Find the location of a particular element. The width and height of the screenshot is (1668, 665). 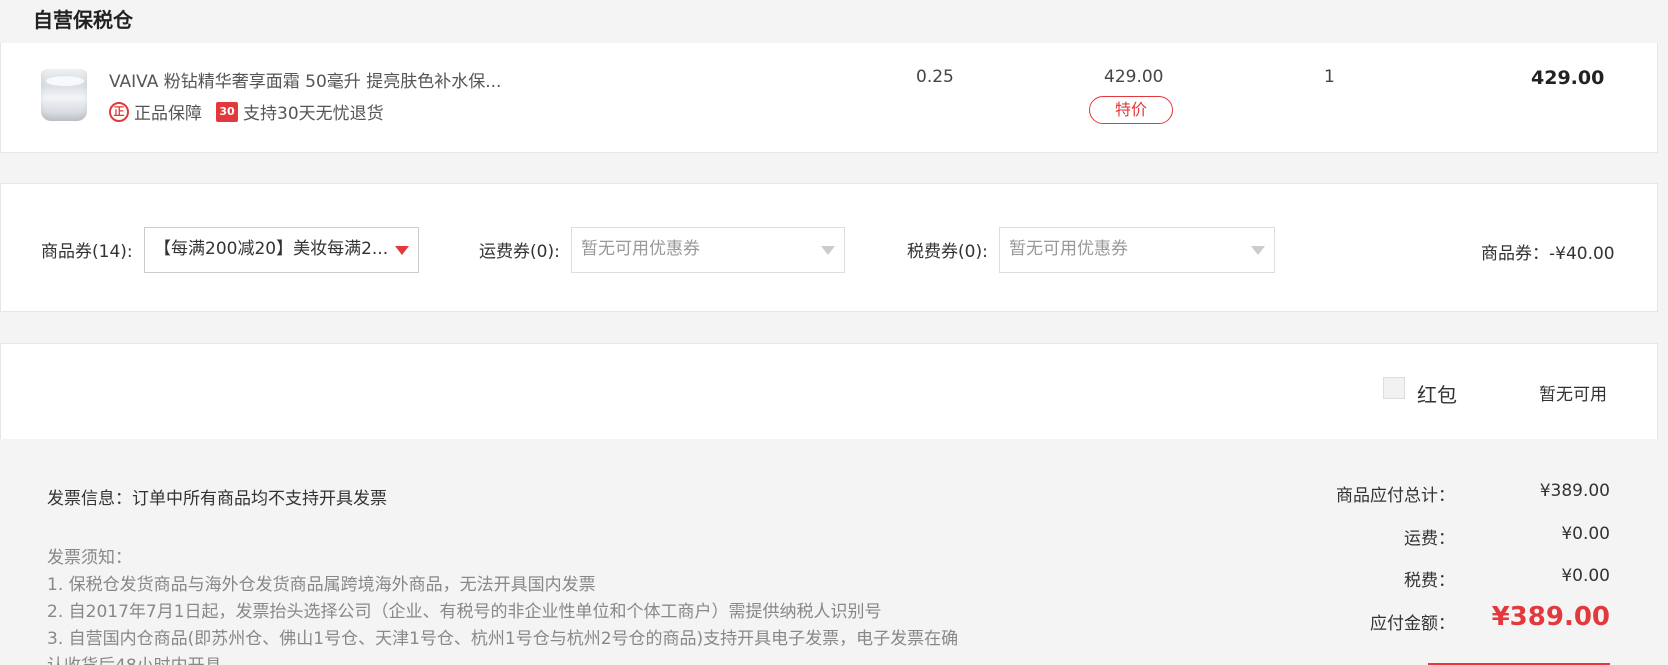

coupon-discount-summary: 商品券：-¥40.00 is located at coordinates (1548, 254).